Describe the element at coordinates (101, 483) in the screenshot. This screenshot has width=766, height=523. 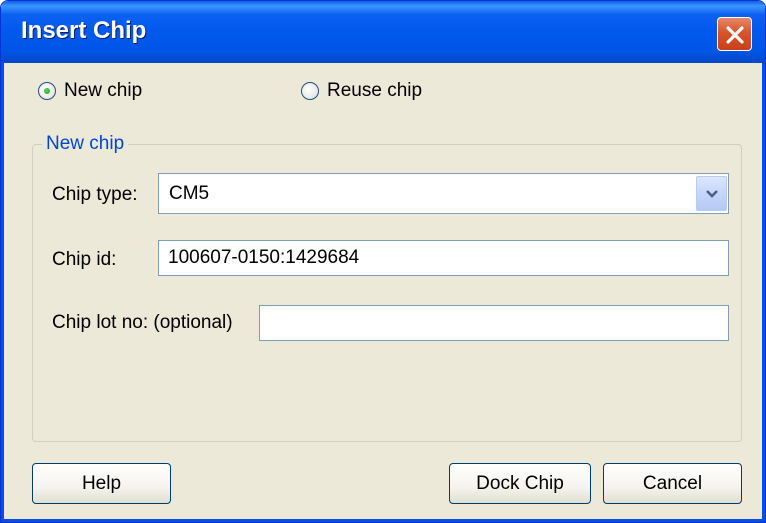
I see `help-button: Help` at that location.